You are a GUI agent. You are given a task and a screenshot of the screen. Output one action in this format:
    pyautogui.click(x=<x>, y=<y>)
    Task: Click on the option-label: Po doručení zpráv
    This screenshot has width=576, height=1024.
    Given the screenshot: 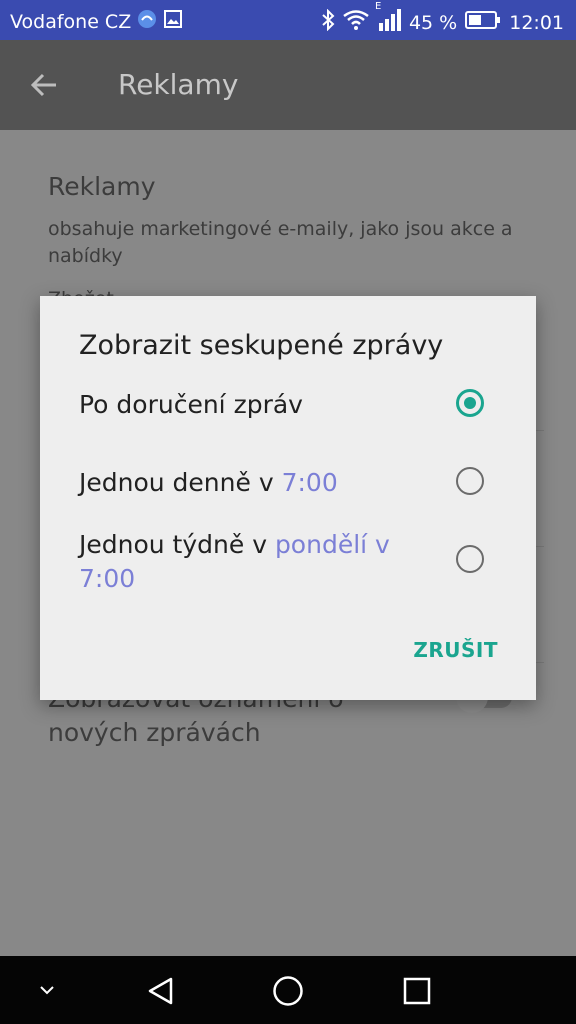 What is the action you would take?
    pyautogui.click(x=191, y=404)
    